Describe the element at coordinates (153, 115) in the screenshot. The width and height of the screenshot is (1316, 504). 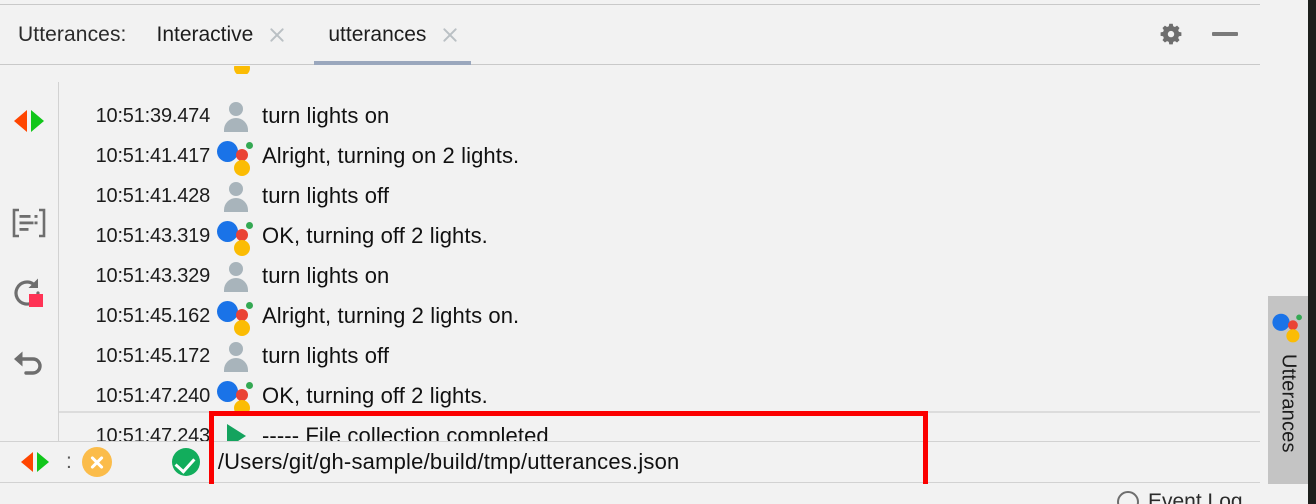
I see `log-timestamp: 10:51:39.474` at that location.